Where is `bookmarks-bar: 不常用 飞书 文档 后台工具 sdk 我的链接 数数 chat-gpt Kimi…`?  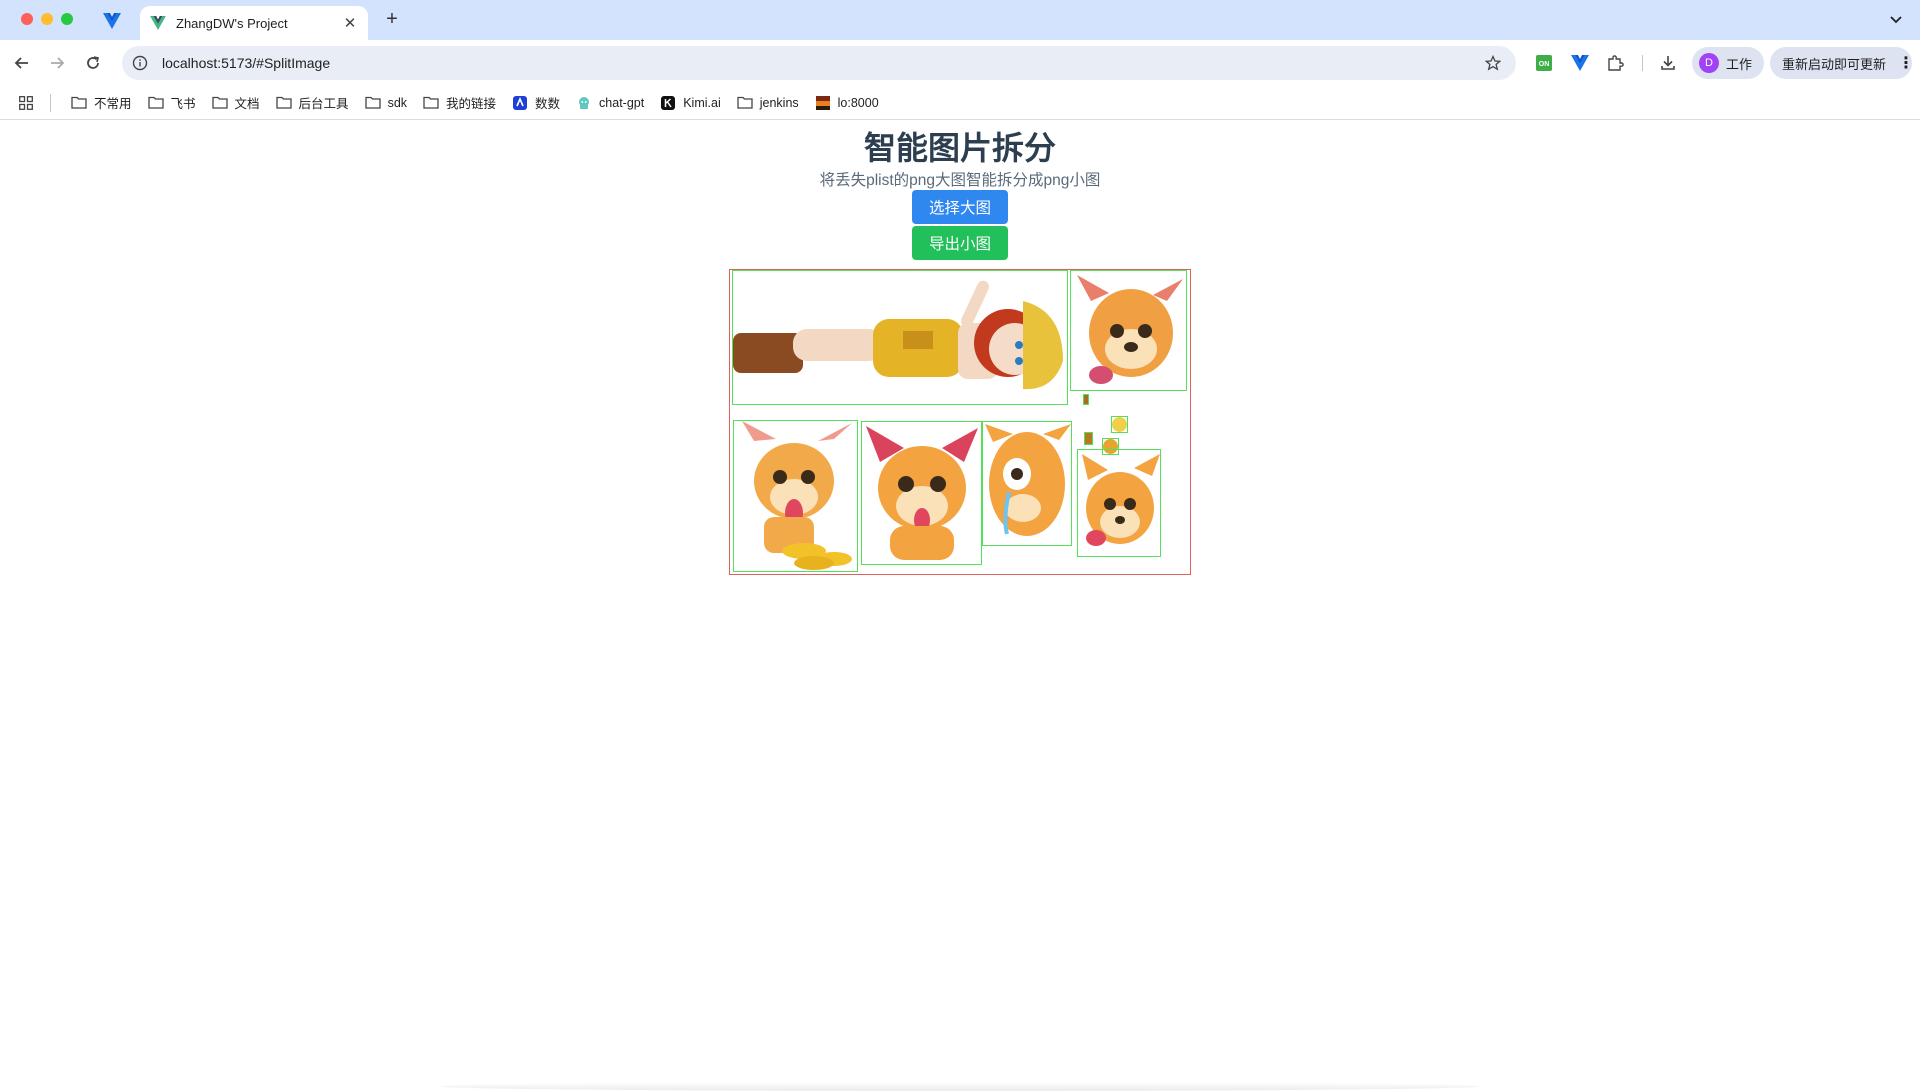
bookmarks-bar: 不常用 飞书 文档 后台工具 sdk 我的链接 数数 chat-gpt Kimi… is located at coordinates (960, 103).